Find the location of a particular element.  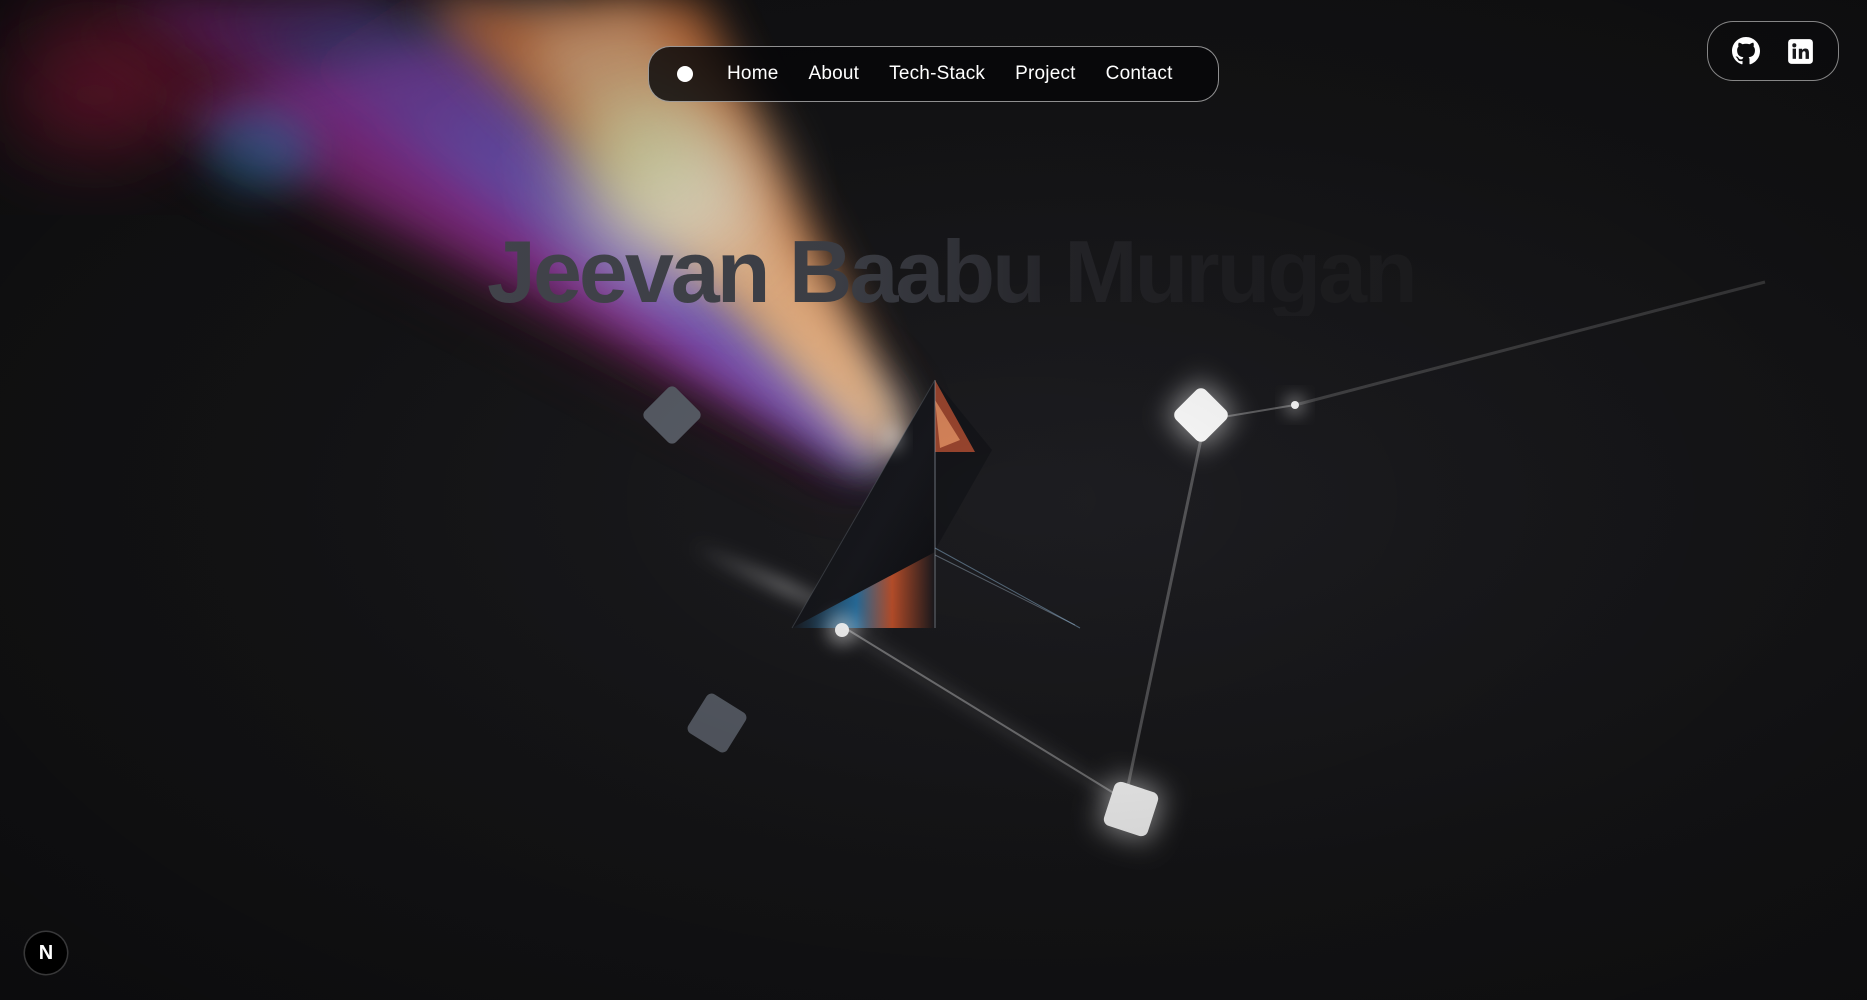

hero-name: Jeevan Baabu Murugan is located at coordinates (952, 271).